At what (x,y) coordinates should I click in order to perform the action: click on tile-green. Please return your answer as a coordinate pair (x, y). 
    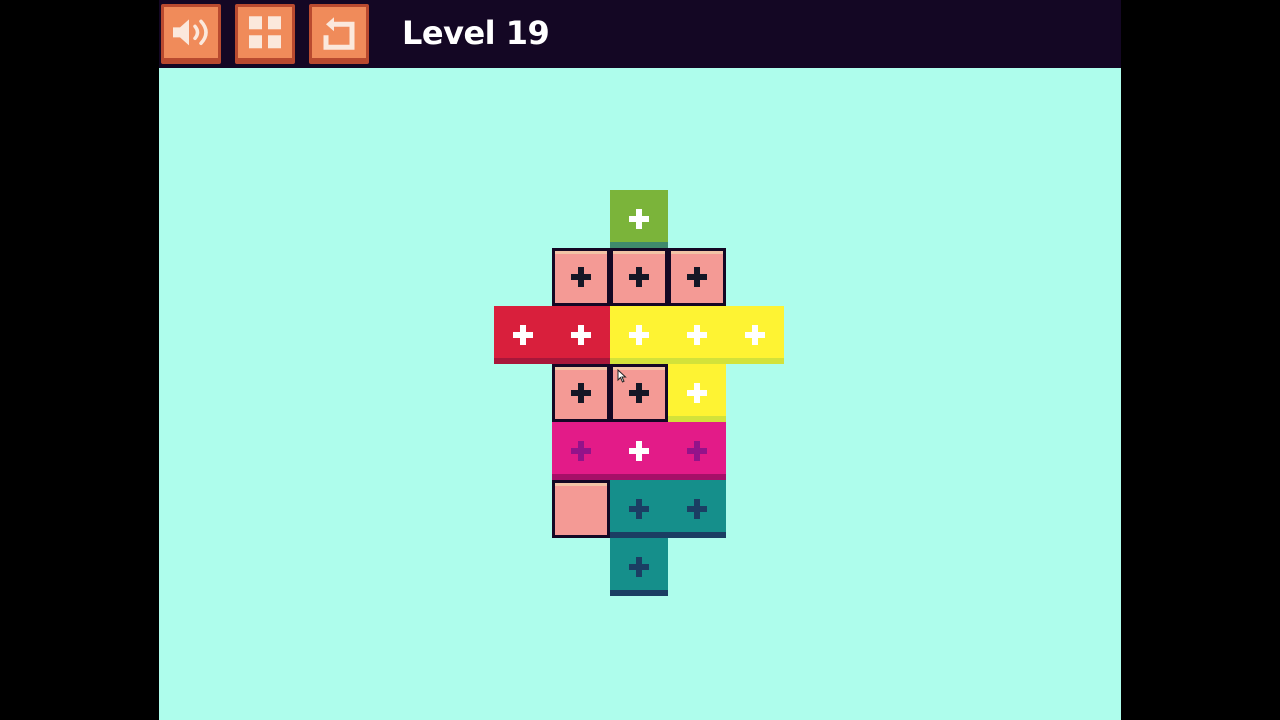
    Looking at the image, I should click on (639, 219).